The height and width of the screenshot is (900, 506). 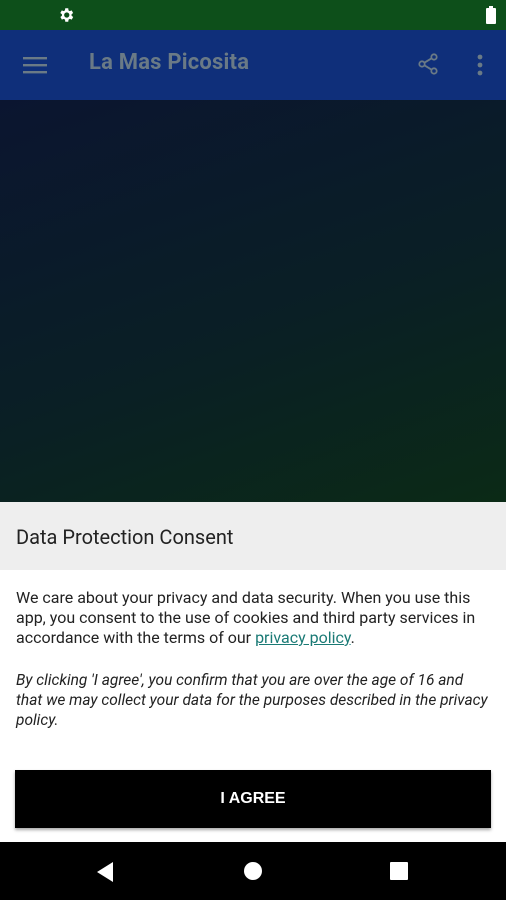 What do you see at coordinates (491, 15) in the screenshot?
I see `battery-icon` at bounding box center [491, 15].